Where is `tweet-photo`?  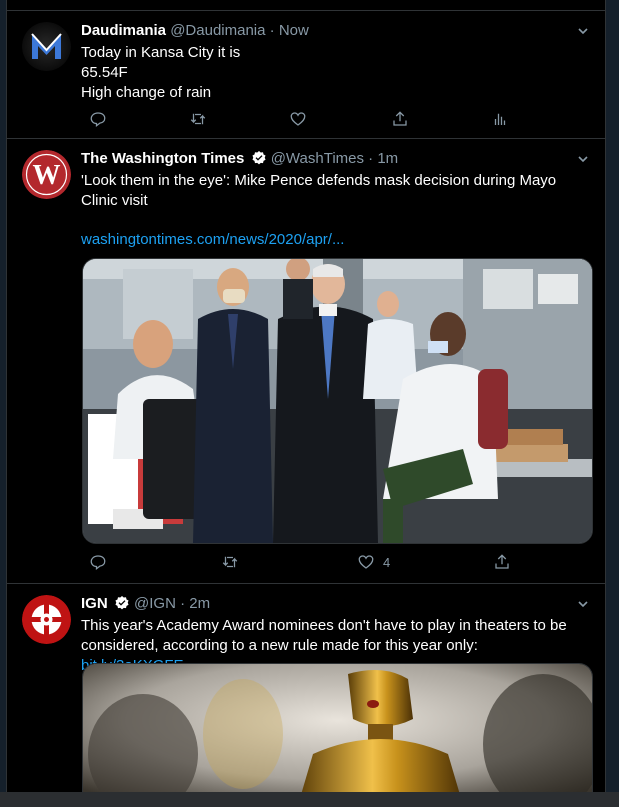
tweet-photo is located at coordinates (337, 727).